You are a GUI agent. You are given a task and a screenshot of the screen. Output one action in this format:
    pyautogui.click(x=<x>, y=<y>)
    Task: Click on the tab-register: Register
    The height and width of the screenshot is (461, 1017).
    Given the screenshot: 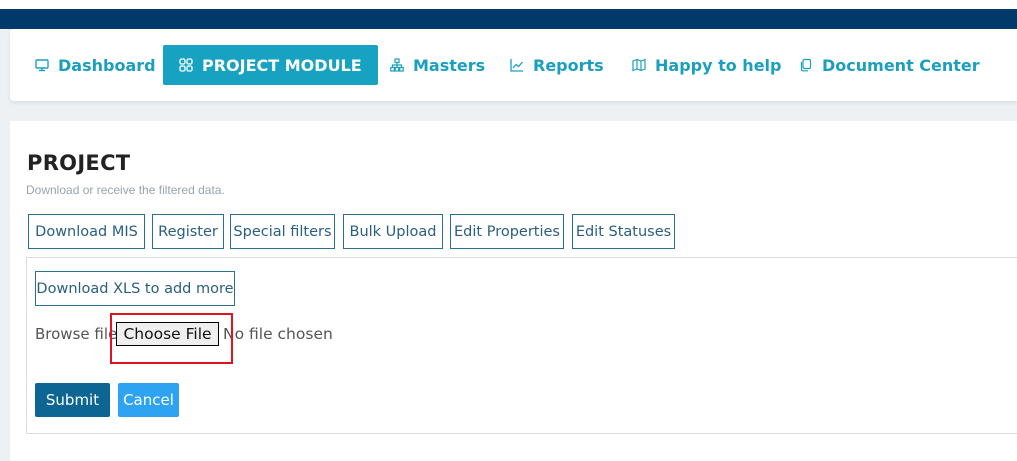 What is the action you would take?
    pyautogui.click(x=188, y=231)
    